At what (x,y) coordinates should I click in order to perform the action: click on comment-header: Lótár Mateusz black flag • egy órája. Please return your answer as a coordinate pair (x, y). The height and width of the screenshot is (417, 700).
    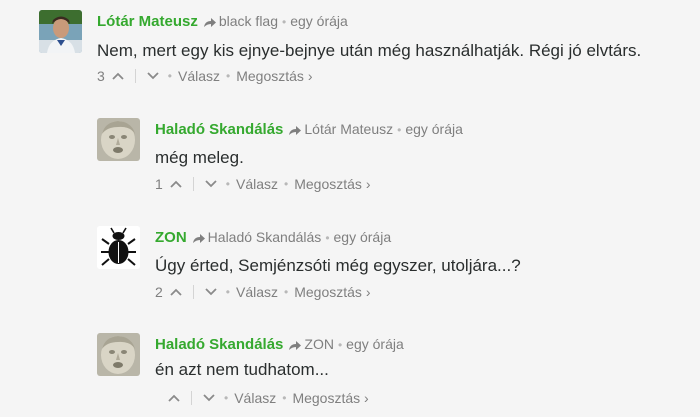
    Looking at the image, I should click on (222, 22).